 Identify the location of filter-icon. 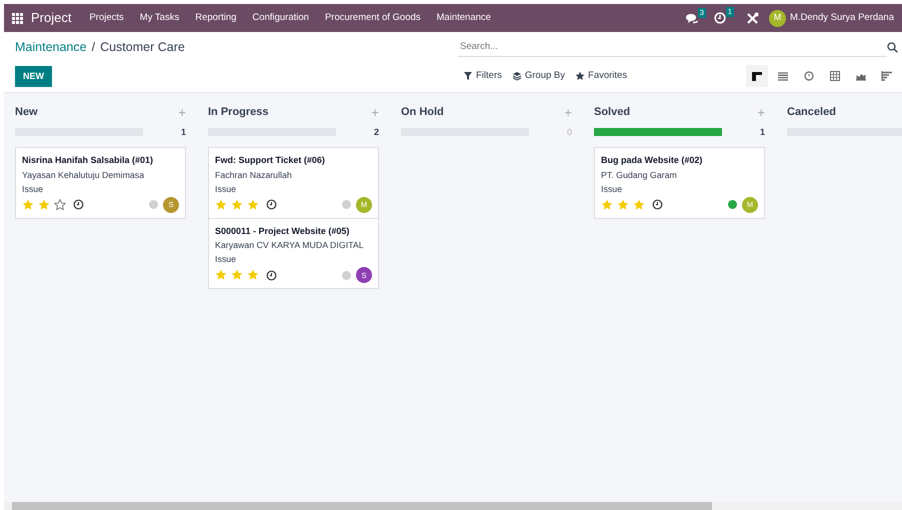
(468, 76).